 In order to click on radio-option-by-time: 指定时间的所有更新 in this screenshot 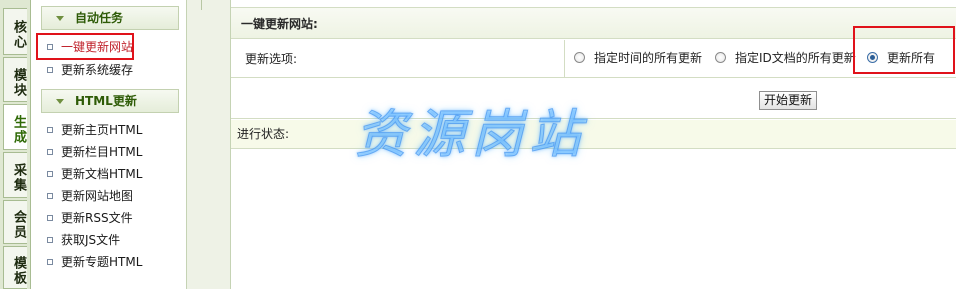, I will do `click(638, 58)`.